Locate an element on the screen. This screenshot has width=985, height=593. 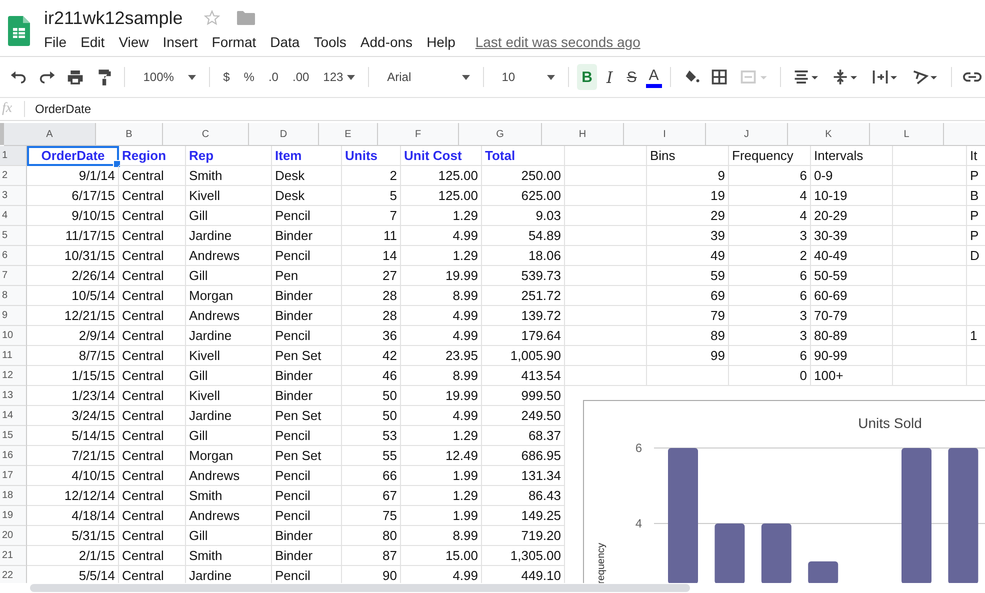
table-cell: 179.64 is located at coordinates (523, 336).